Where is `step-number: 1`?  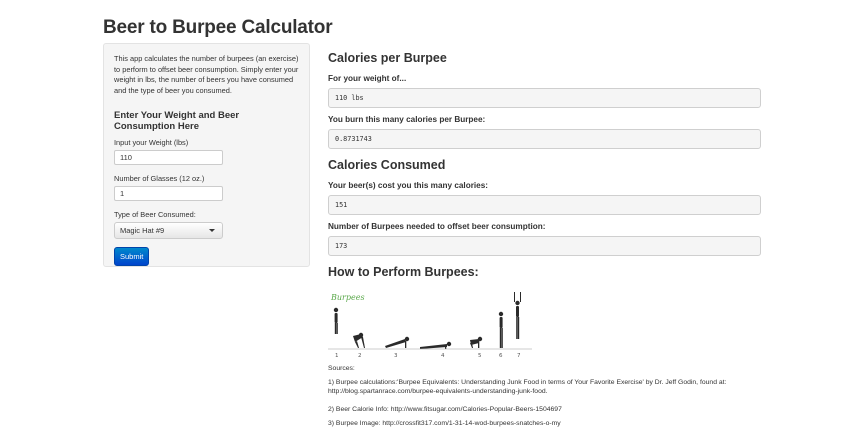
step-number: 1 is located at coordinates (337, 356).